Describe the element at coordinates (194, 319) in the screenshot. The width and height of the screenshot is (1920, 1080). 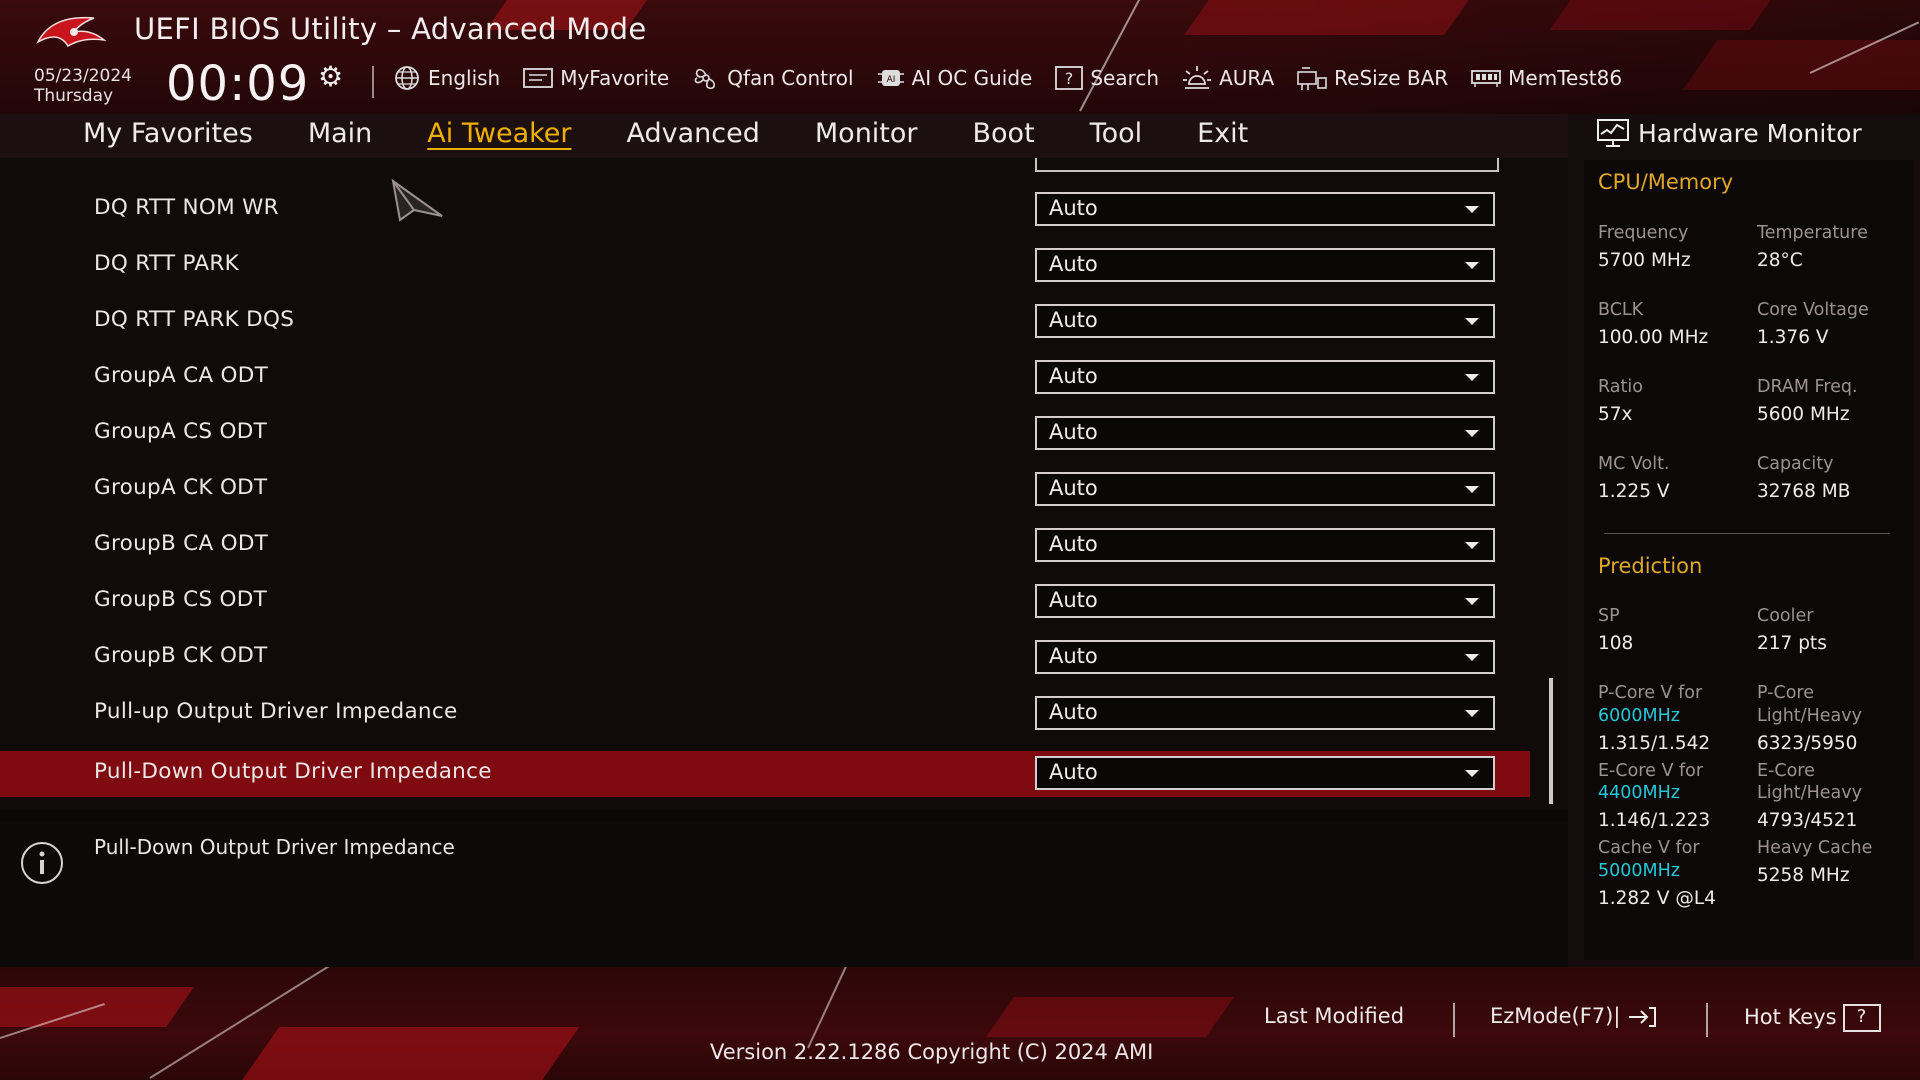
I see `setting-label: DQ RTT PARK DQS` at that location.